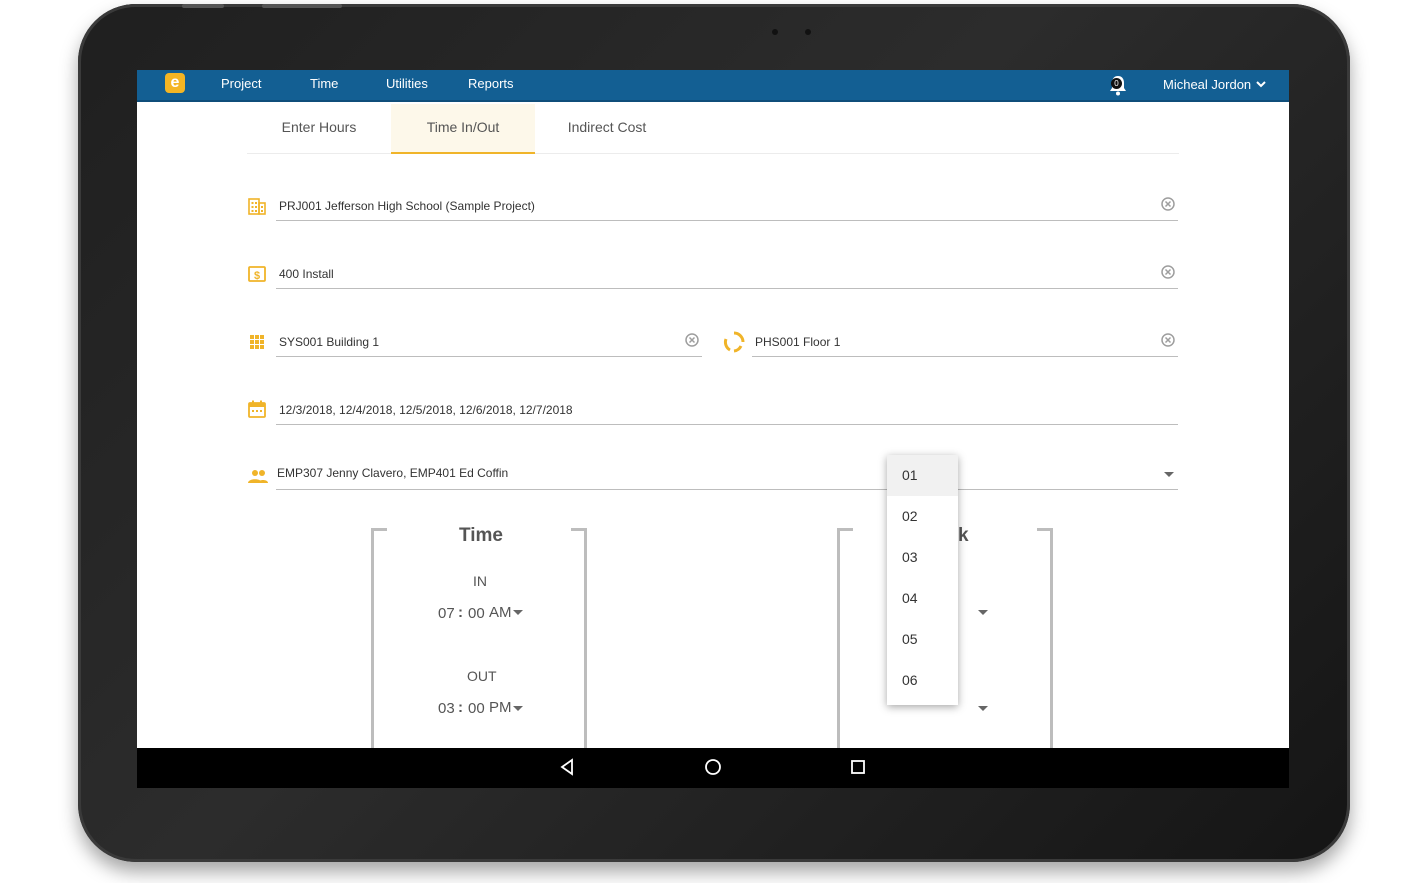 The image size is (1403, 883). I want to click on cost-code-field: 400 Install, so click(727, 274).